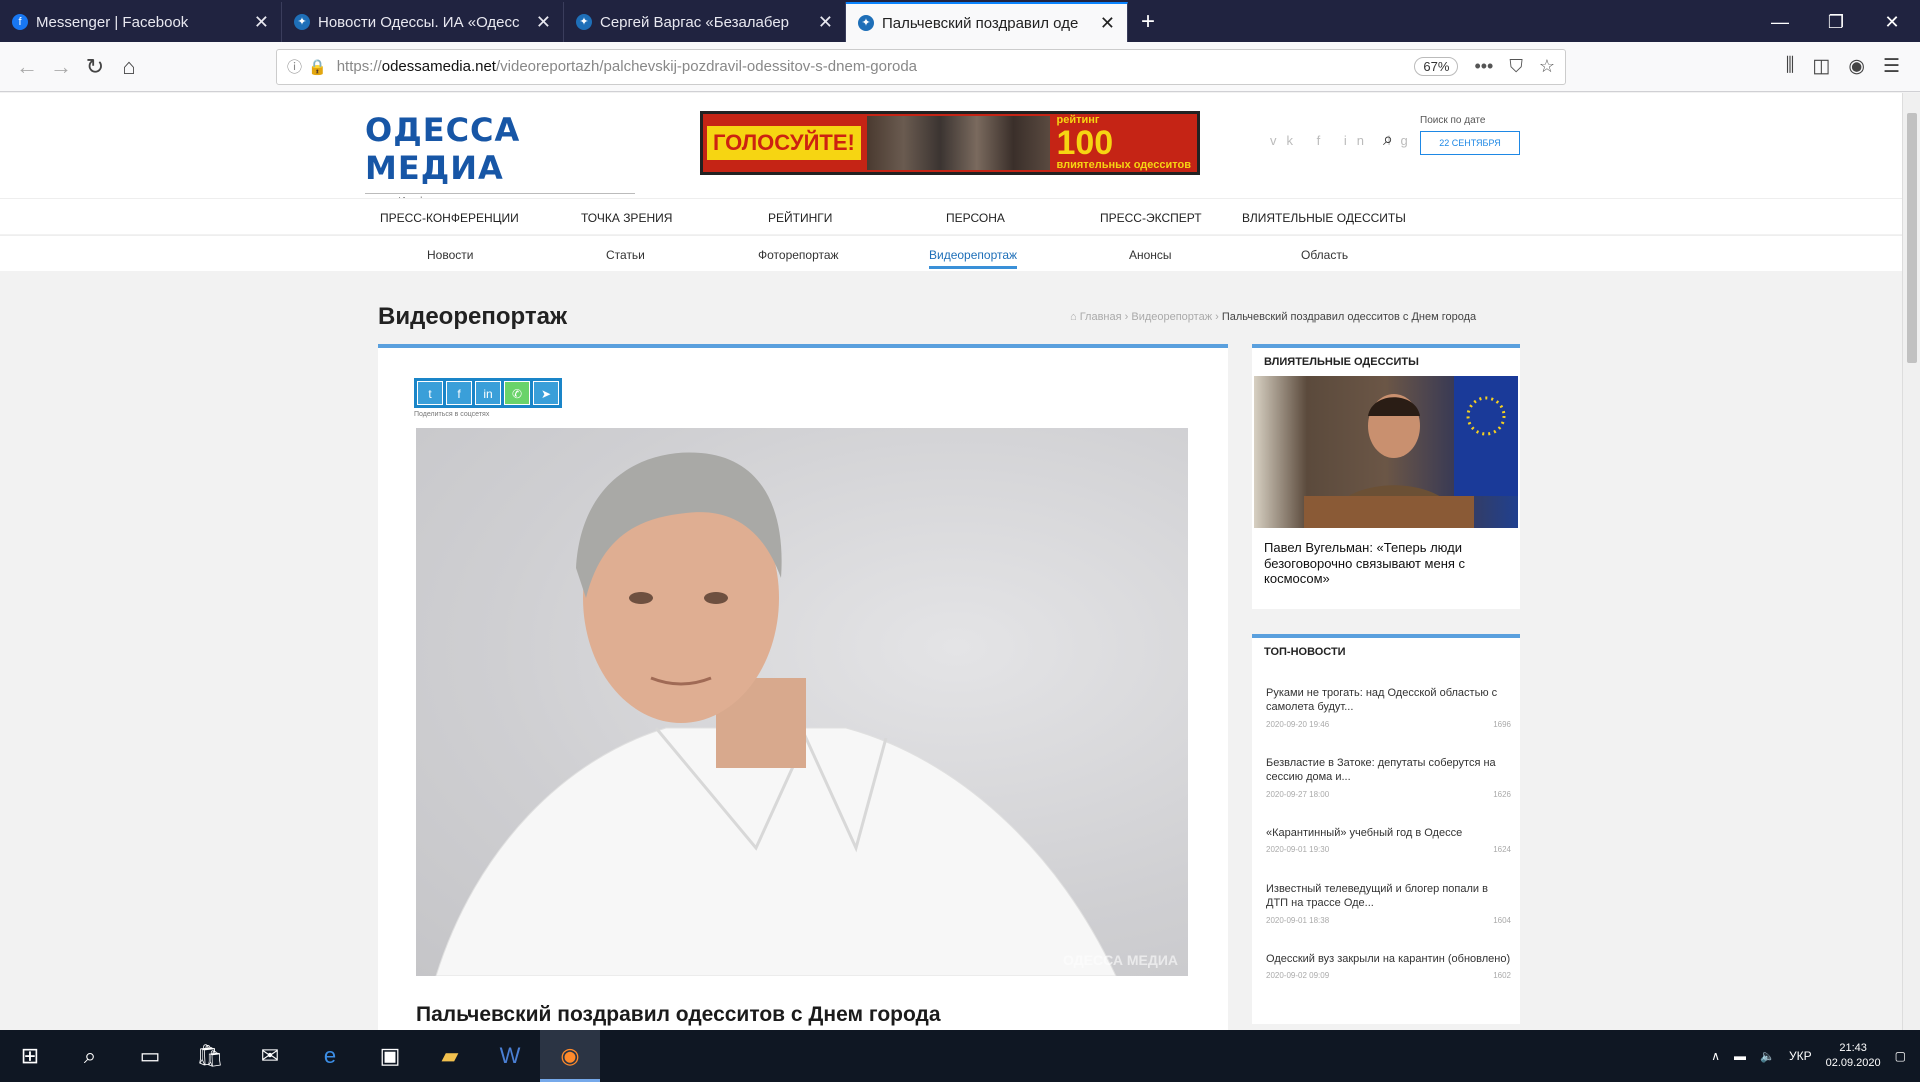 Image resolution: width=1920 pixels, height=1082 pixels. What do you see at coordinates (294, 66) in the screenshot?
I see `info-icon: ⓘ` at bounding box center [294, 66].